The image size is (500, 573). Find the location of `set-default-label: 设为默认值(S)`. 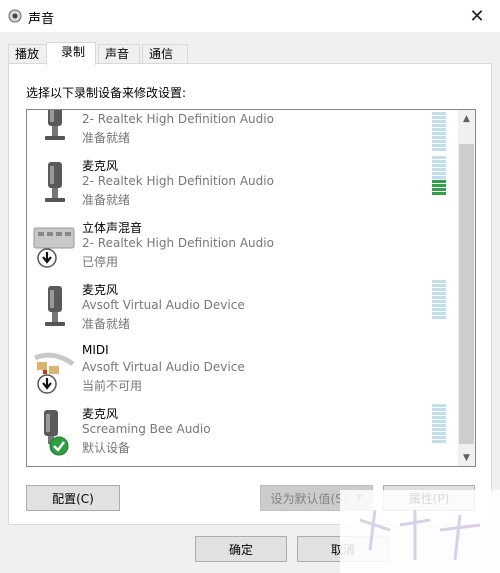

set-default-label: 设为默认值(S) is located at coordinates (309, 498).